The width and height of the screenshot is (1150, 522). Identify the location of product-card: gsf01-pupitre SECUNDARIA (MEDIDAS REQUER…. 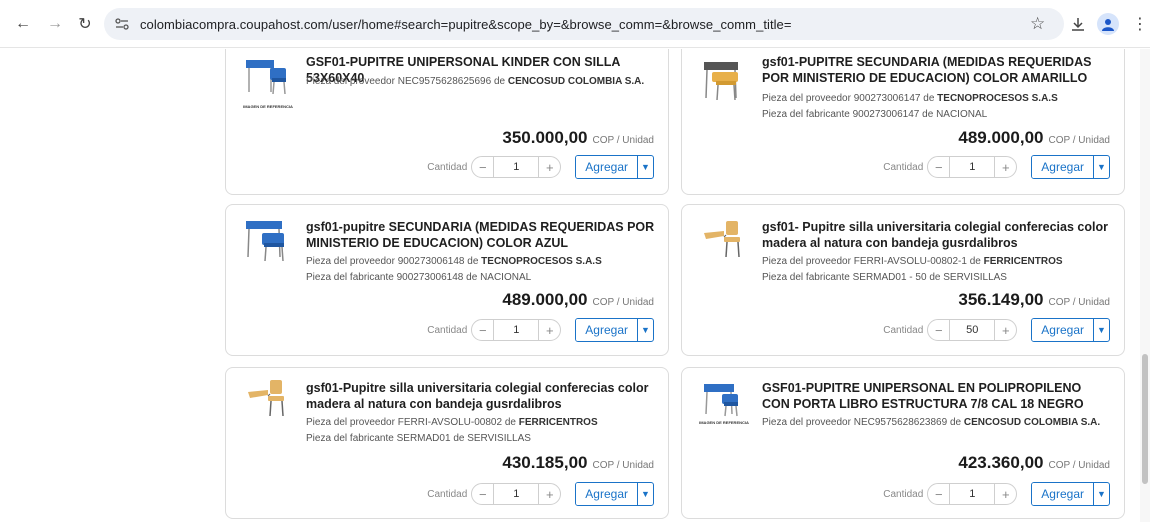
(447, 280).